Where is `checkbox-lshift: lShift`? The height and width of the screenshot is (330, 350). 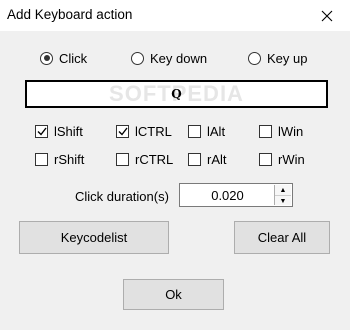
checkbox-lshift: lShift is located at coordinates (59, 131).